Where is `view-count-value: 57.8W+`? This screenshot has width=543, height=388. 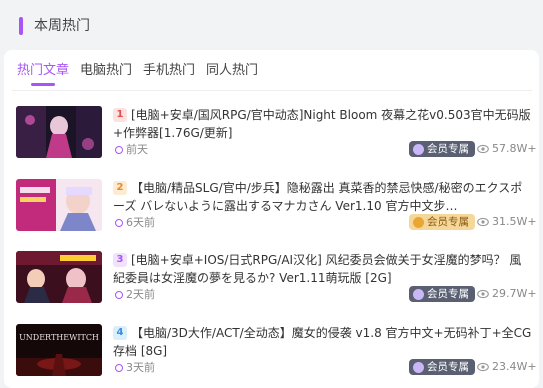
view-count-value: 57.8W+ is located at coordinates (514, 148).